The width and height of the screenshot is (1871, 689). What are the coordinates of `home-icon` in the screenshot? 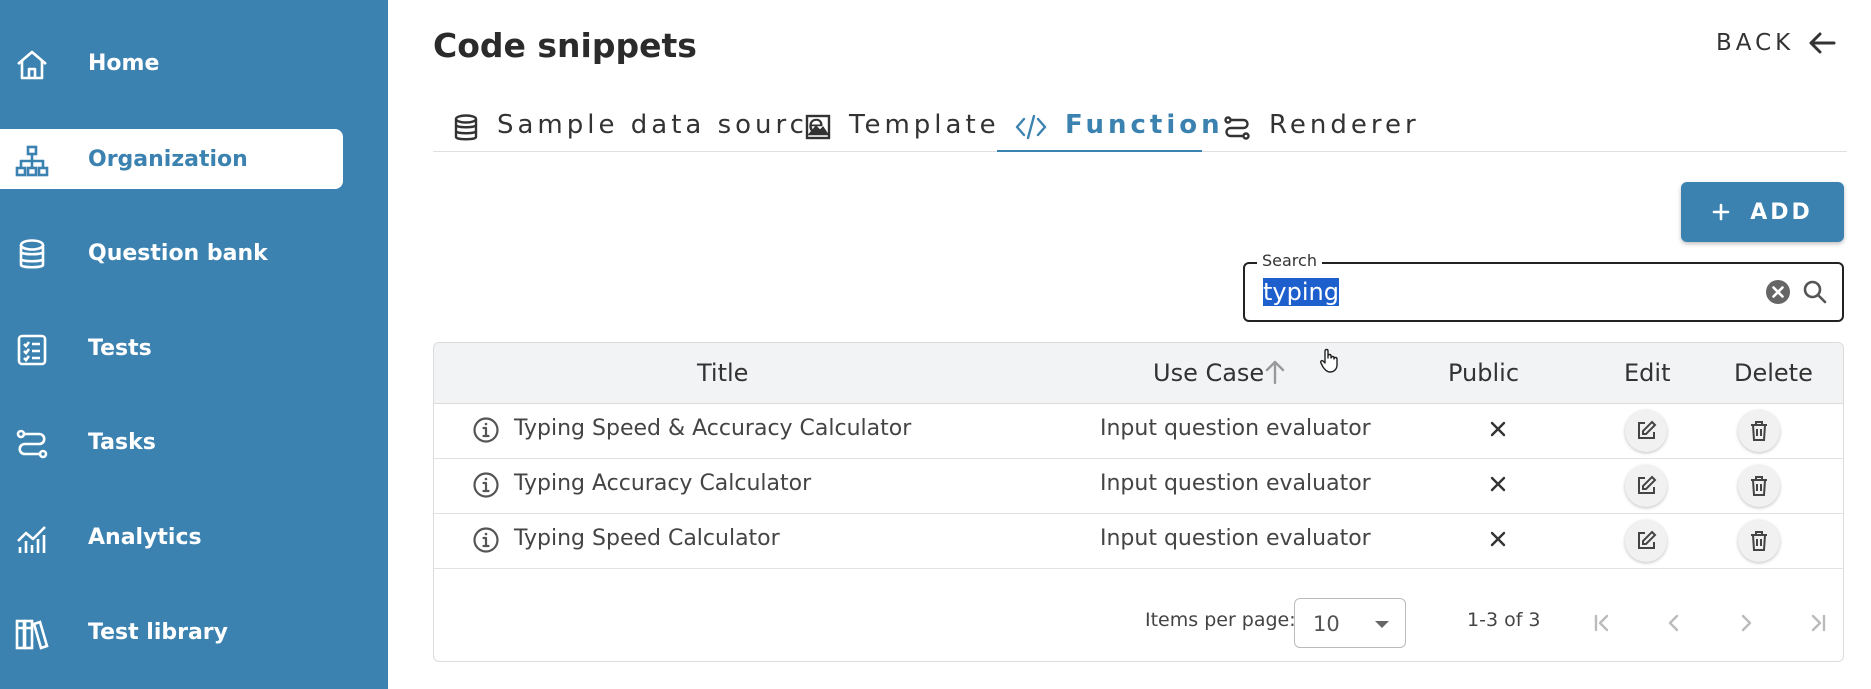 It's located at (32, 65).